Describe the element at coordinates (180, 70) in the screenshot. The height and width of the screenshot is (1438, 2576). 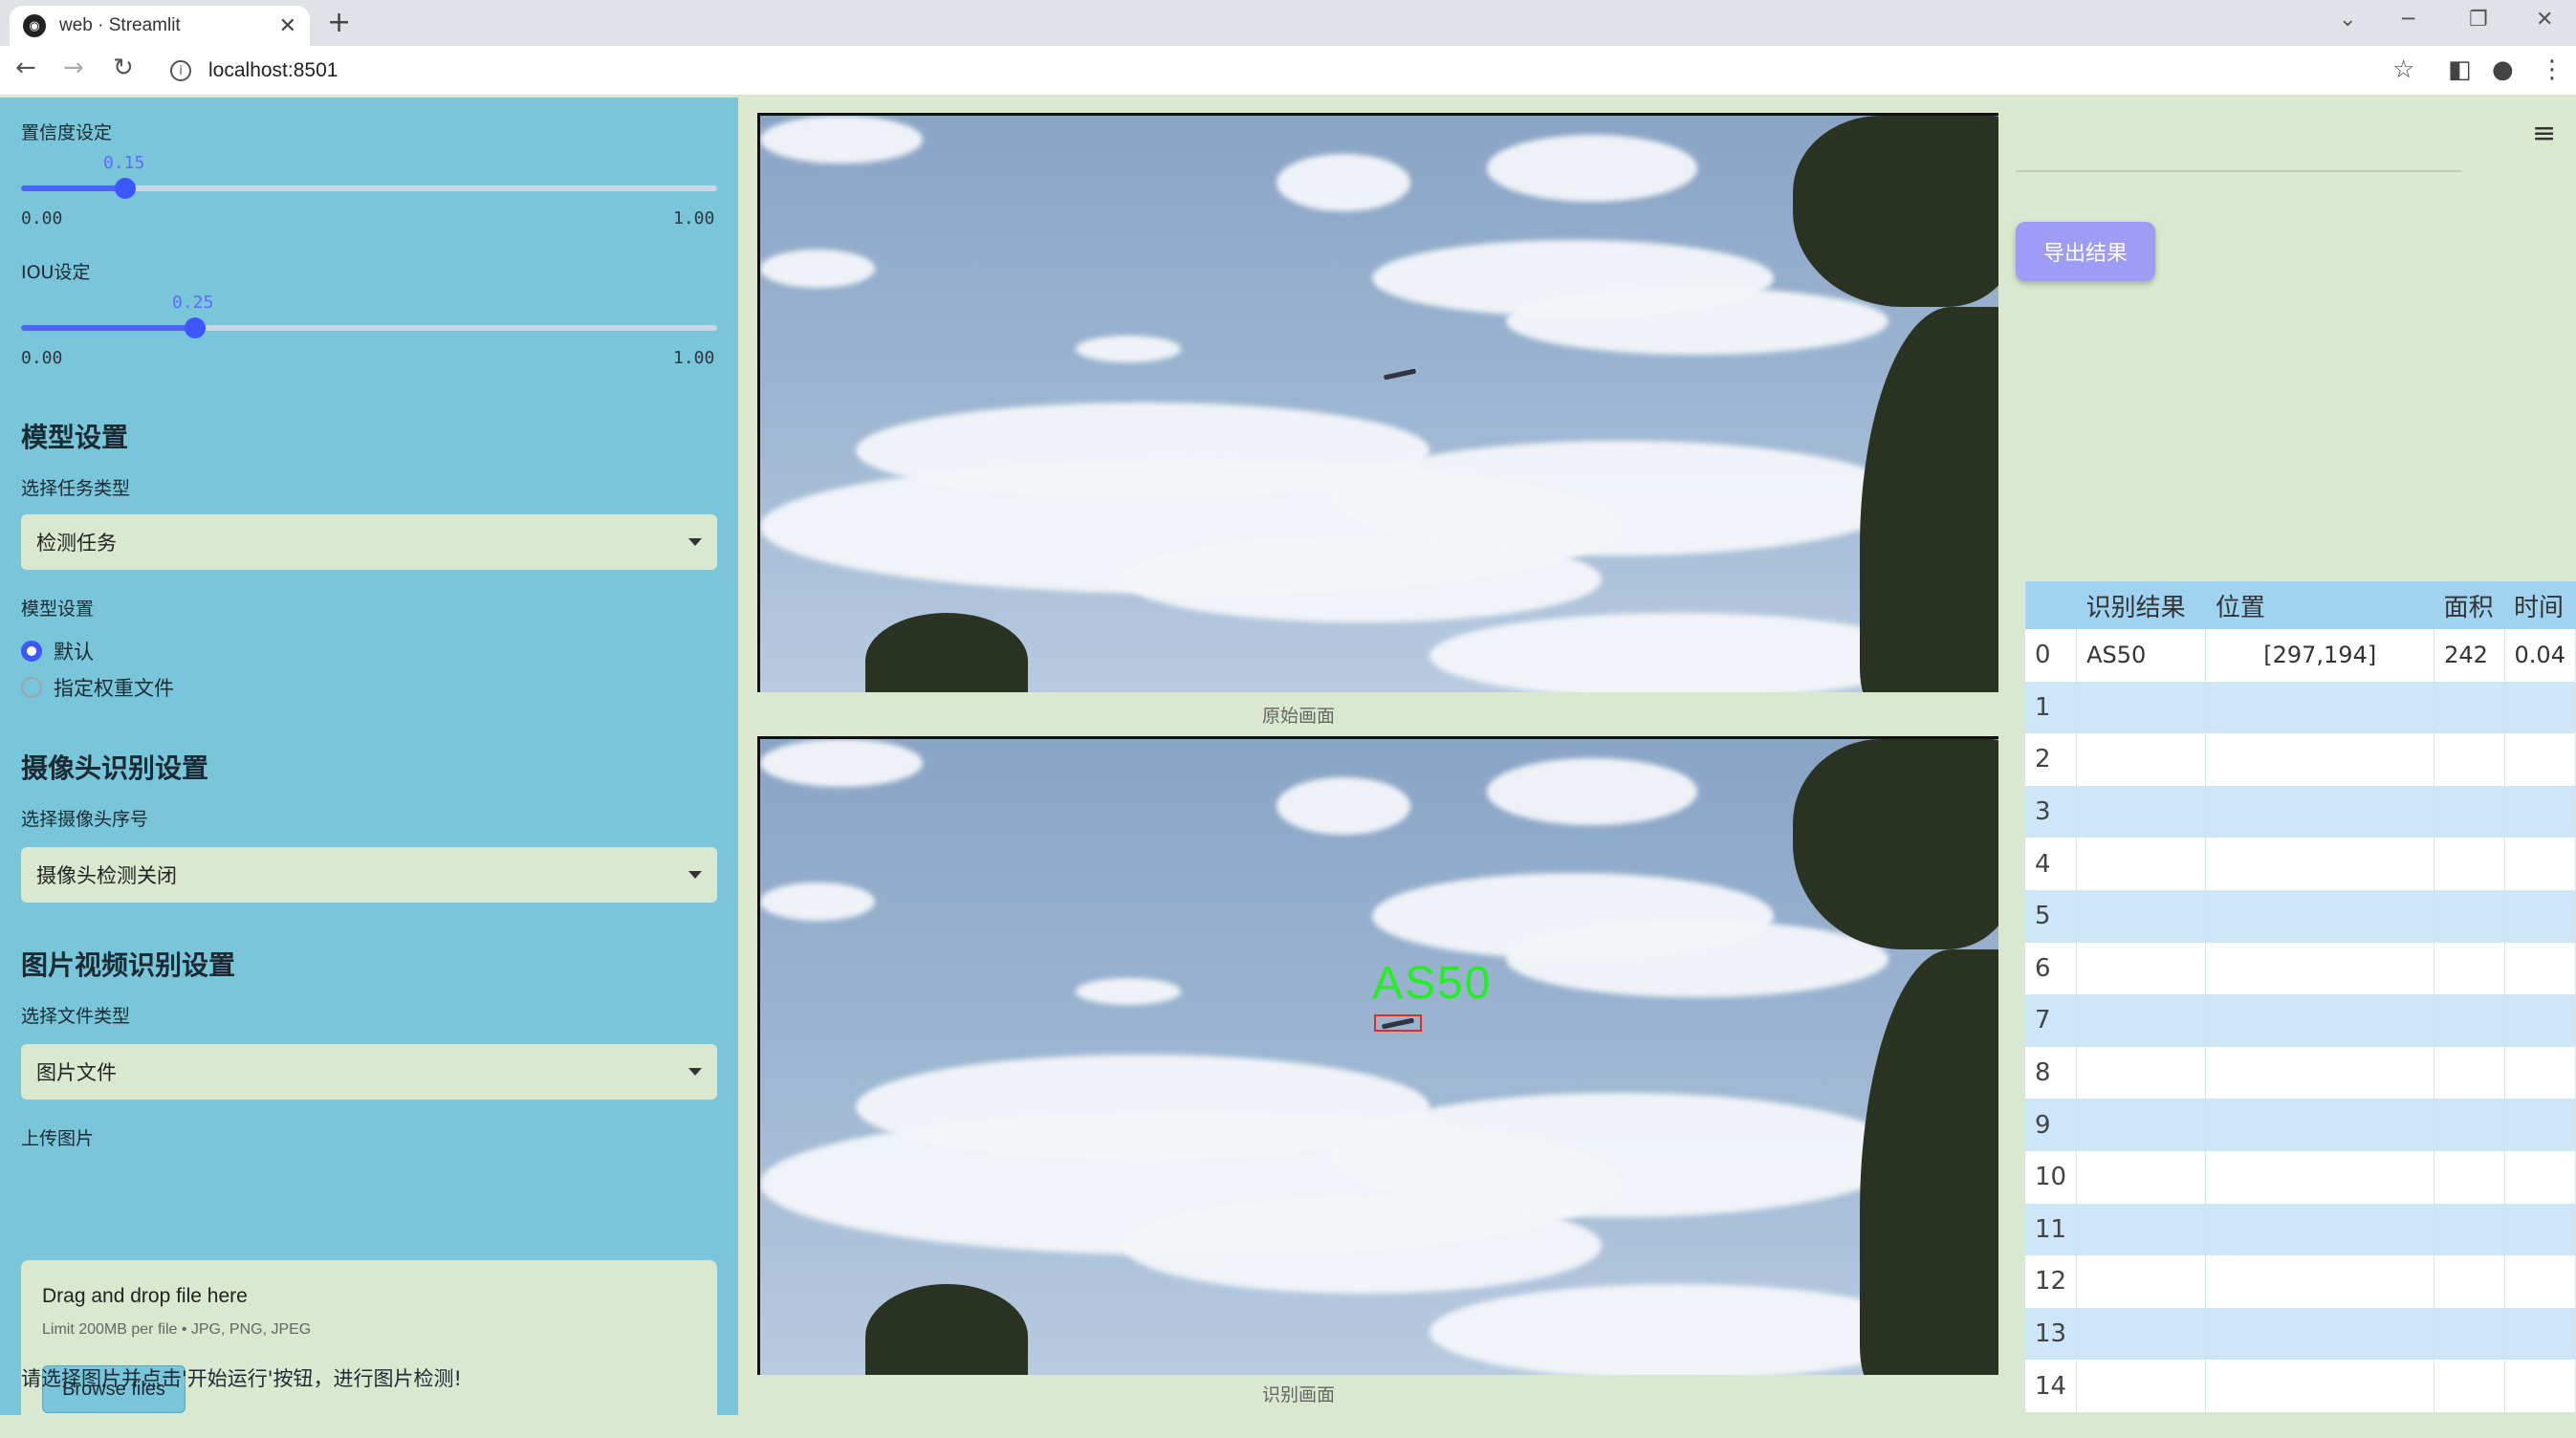
I see `site-info-icon: i` at that location.